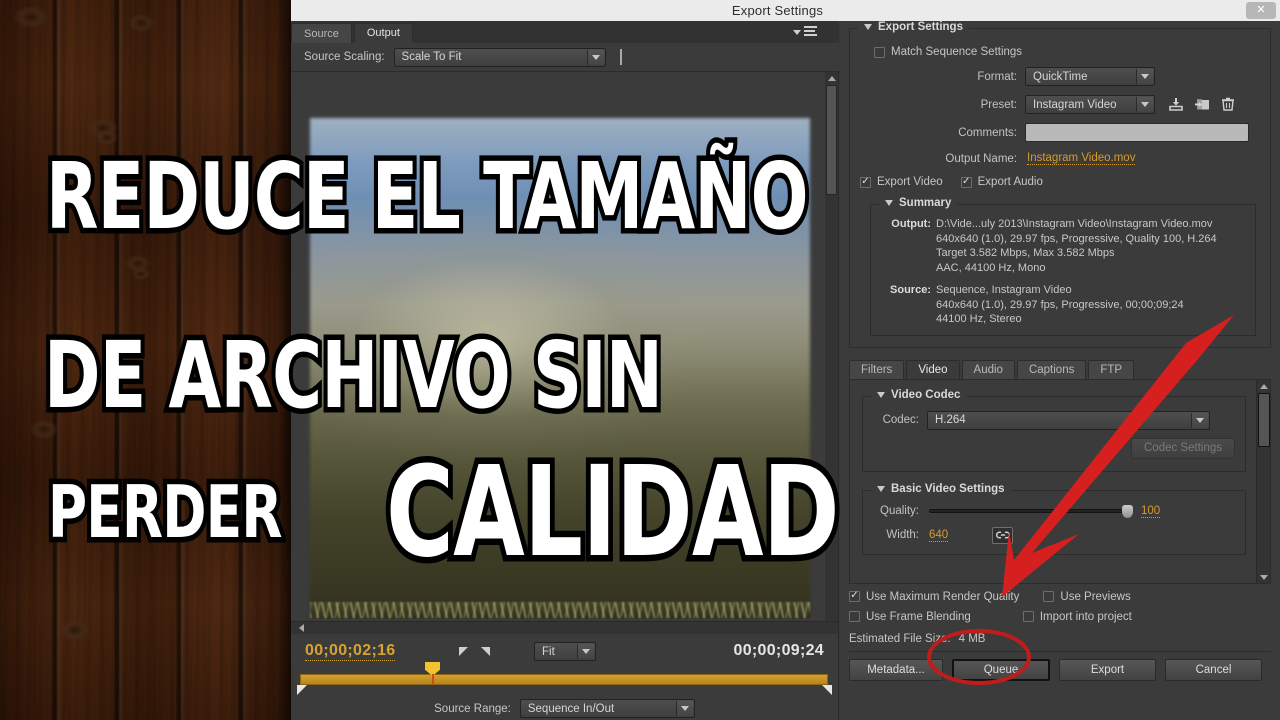  Describe the element at coordinates (427, 197) in the screenshot. I see `headline-line-1: REDUCE EL TAMAÑO` at that location.